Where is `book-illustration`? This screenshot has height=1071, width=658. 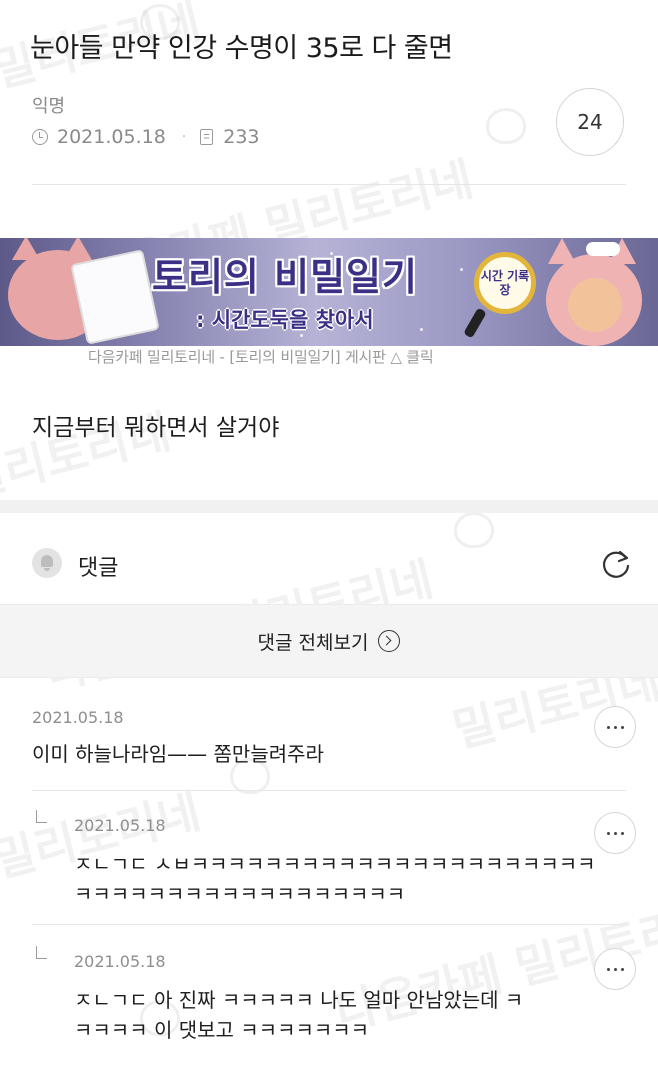
book-illustration is located at coordinates (115, 297).